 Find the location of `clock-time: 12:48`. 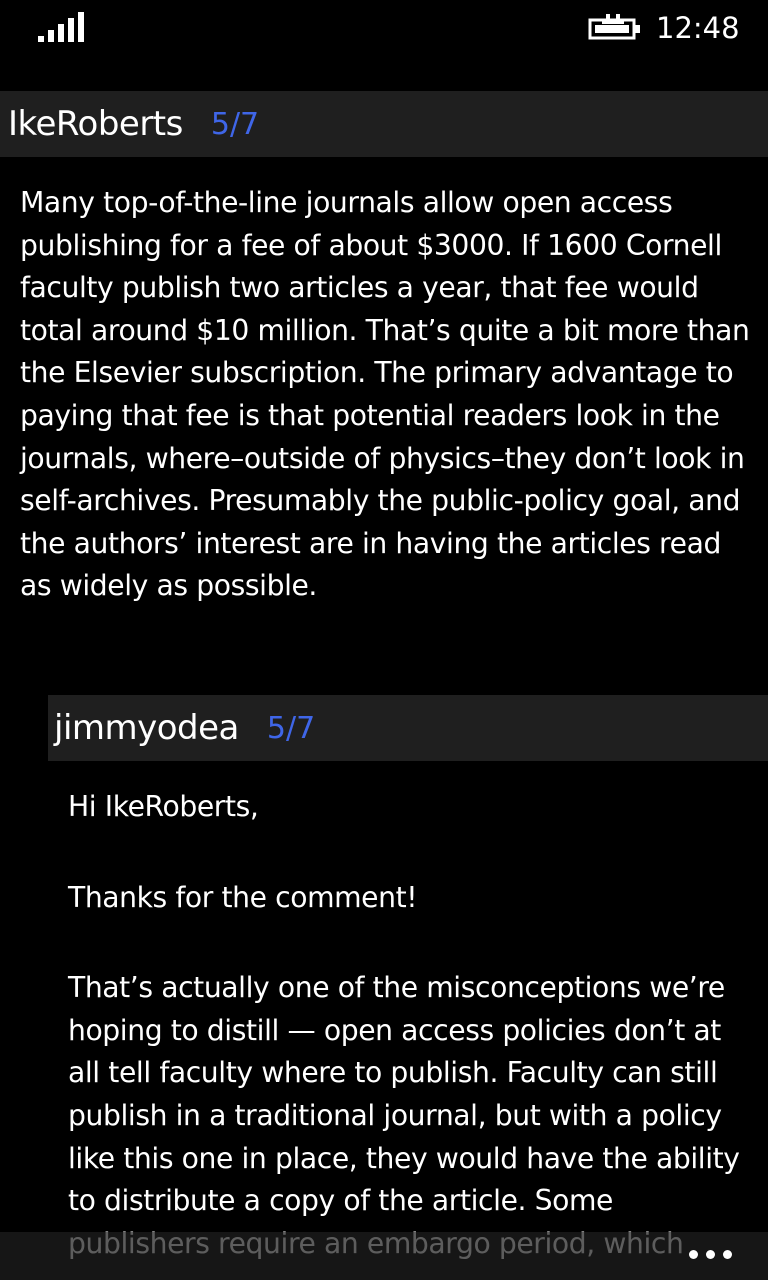

clock-time: 12:48 is located at coordinates (698, 28).